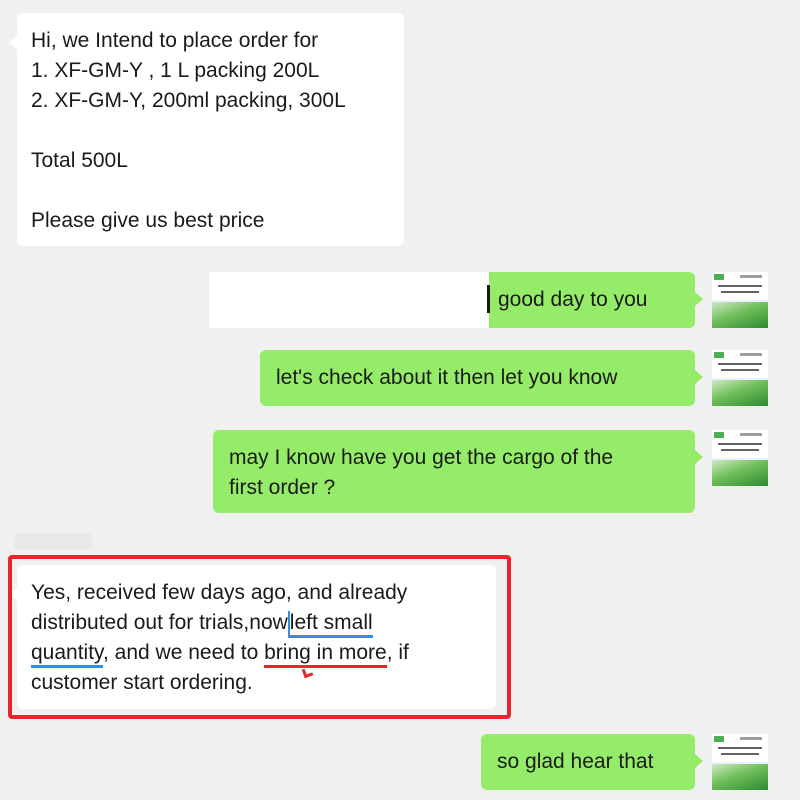  What do you see at coordinates (188, 100) in the screenshot?
I see `message-line: 2. XF-GM-Y, 200ml packing, 300L` at bounding box center [188, 100].